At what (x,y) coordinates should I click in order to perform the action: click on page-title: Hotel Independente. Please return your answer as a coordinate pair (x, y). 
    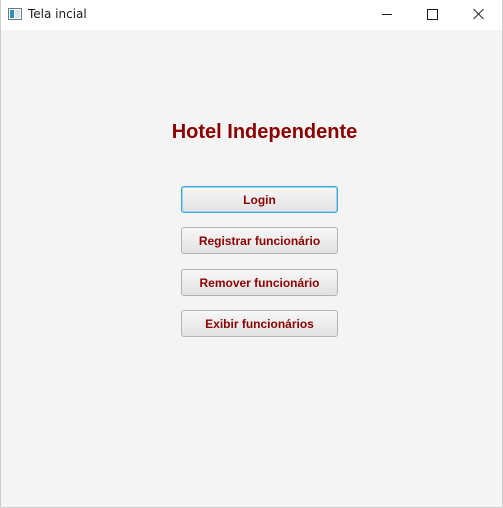
    Looking at the image, I should click on (264, 132).